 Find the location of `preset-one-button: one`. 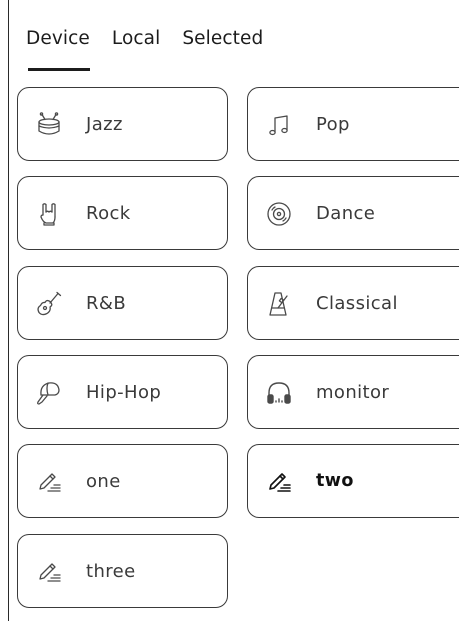

preset-one-button: one is located at coordinates (122, 481).